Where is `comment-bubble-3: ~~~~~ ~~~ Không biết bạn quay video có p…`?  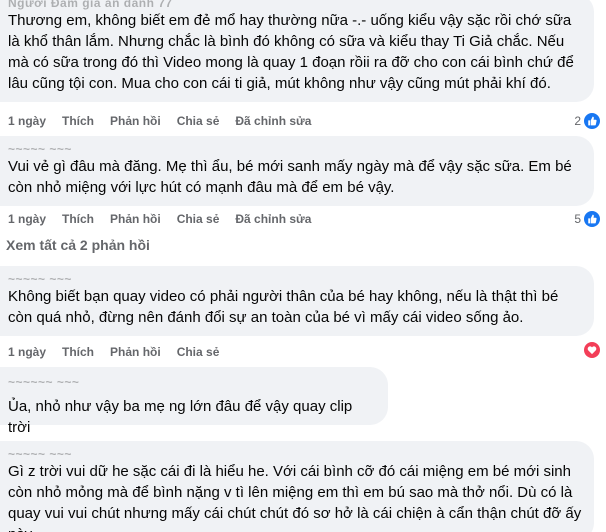
comment-bubble-3: ~~~~~ ~~~ Không biết bạn quay video có p… is located at coordinates (297, 301).